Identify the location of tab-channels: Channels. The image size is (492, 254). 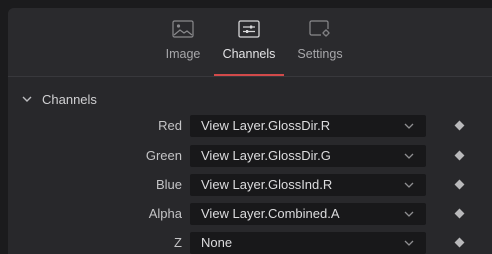
(249, 48).